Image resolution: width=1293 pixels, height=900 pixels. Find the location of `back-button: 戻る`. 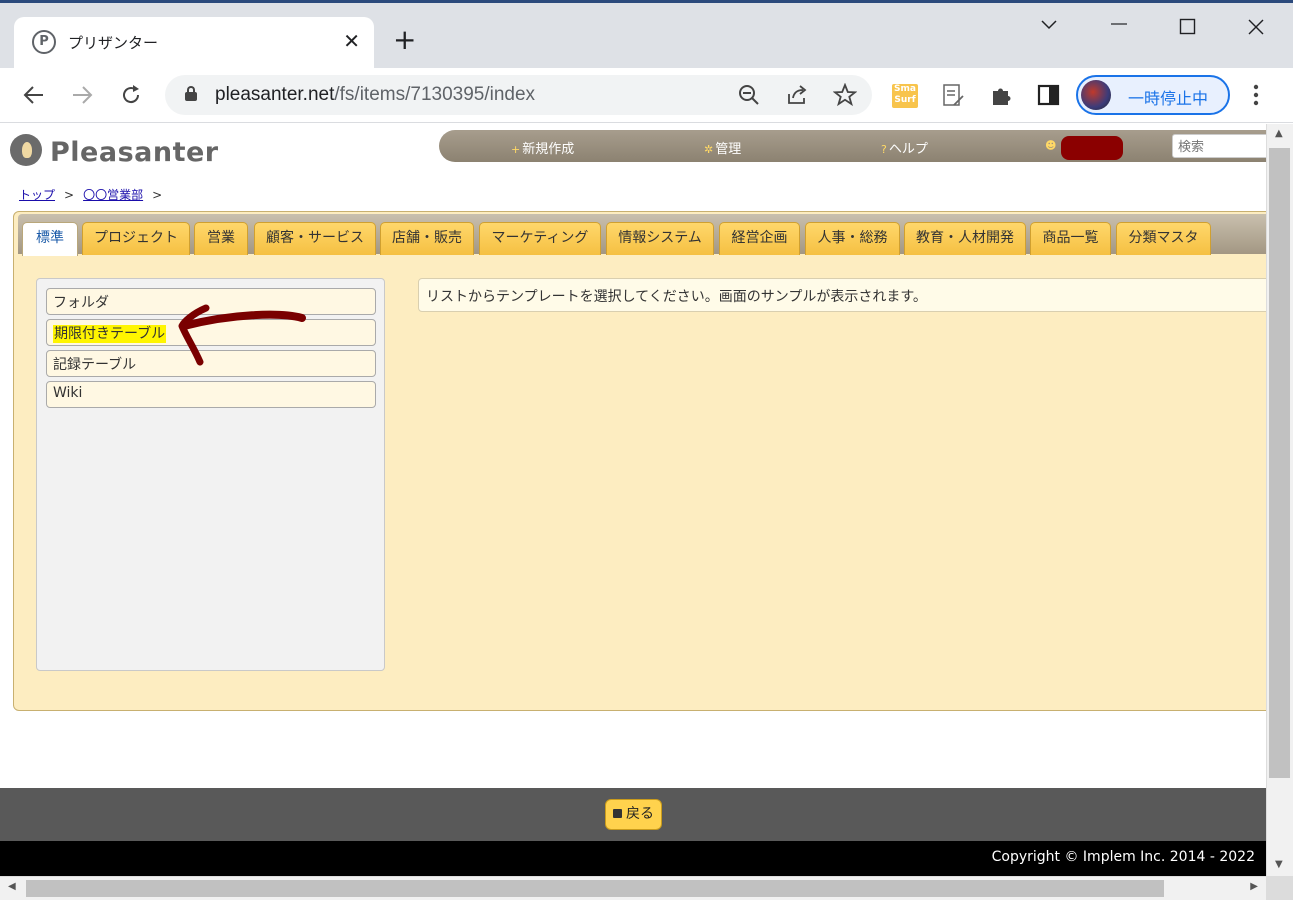

back-button: 戻る is located at coordinates (633, 814).